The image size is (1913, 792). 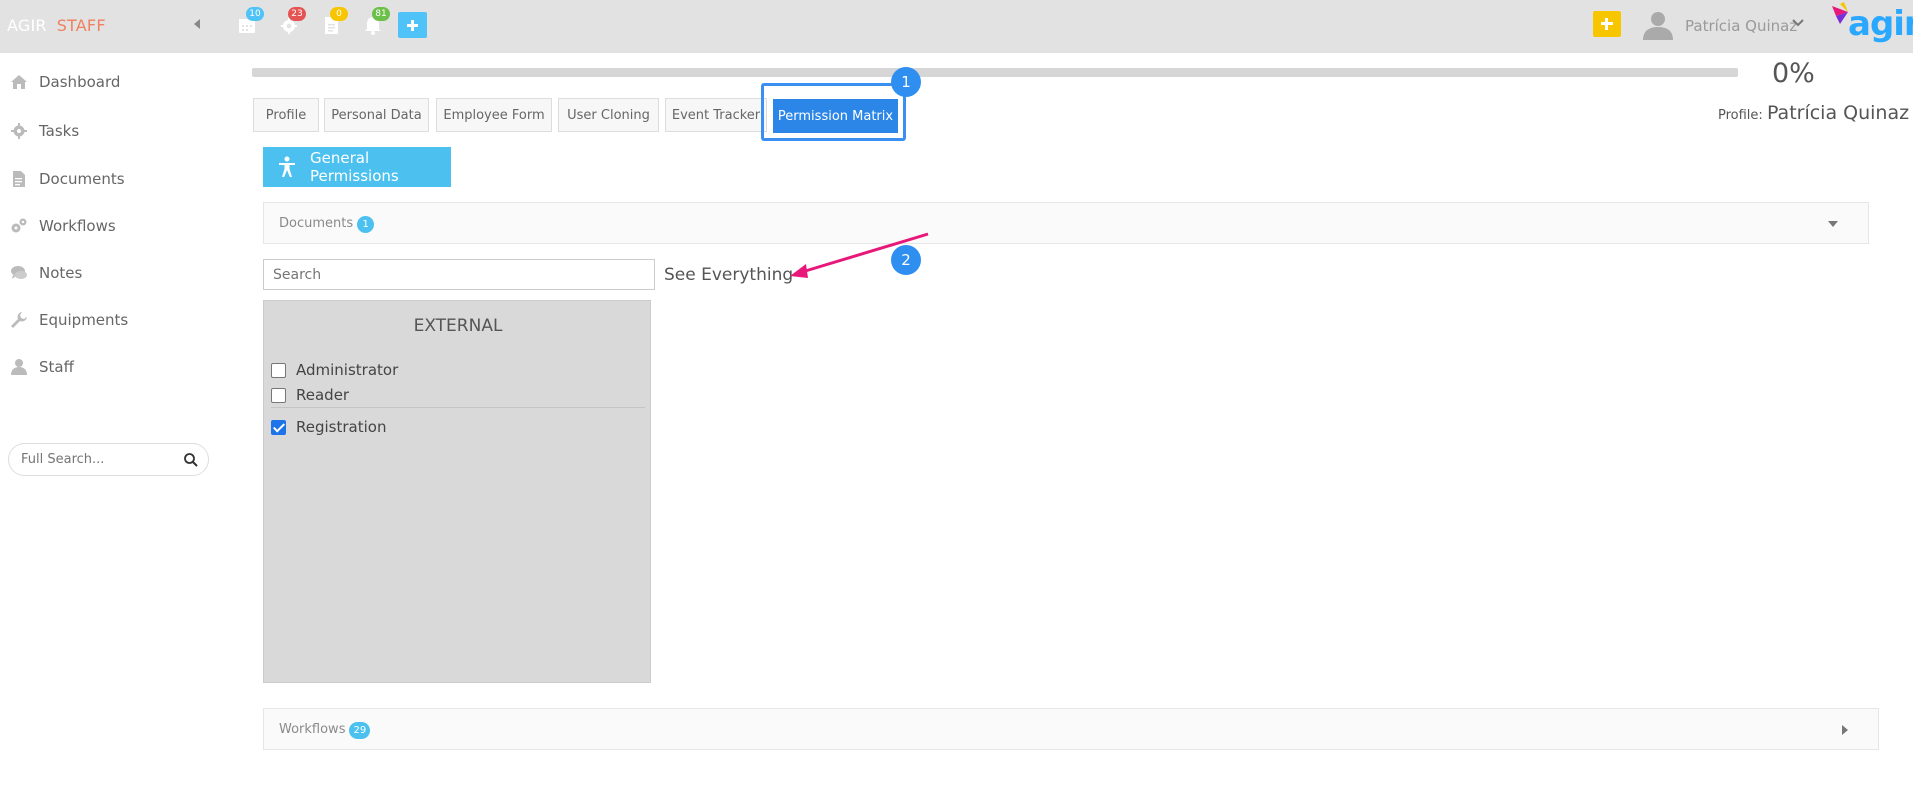 I want to click on notifications-badge: 81, so click(x=381, y=14).